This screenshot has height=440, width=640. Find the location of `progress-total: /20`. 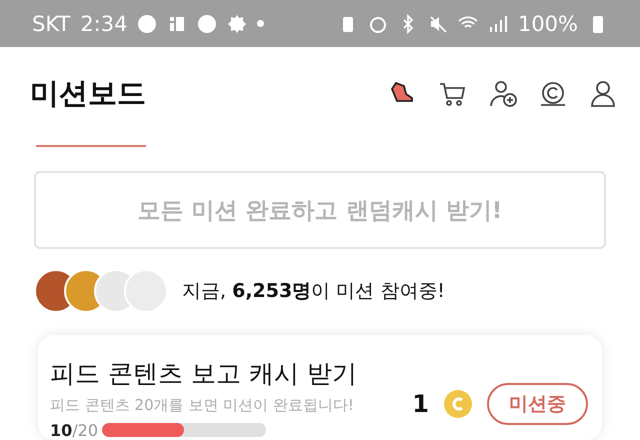

progress-total: /20 is located at coordinates (85, 430).